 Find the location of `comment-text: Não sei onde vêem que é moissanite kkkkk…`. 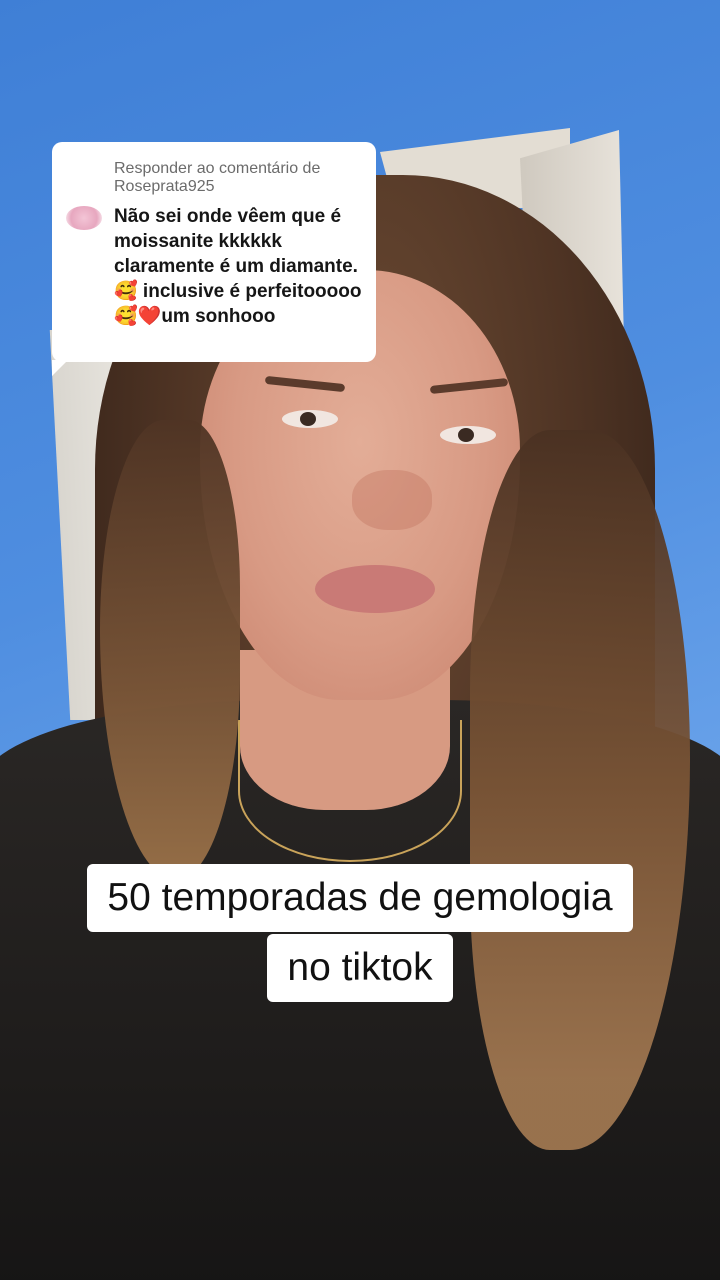

comment-text: Não sei onde vêem que é moissanite kkkkk… is located at coordinates (238, 266).